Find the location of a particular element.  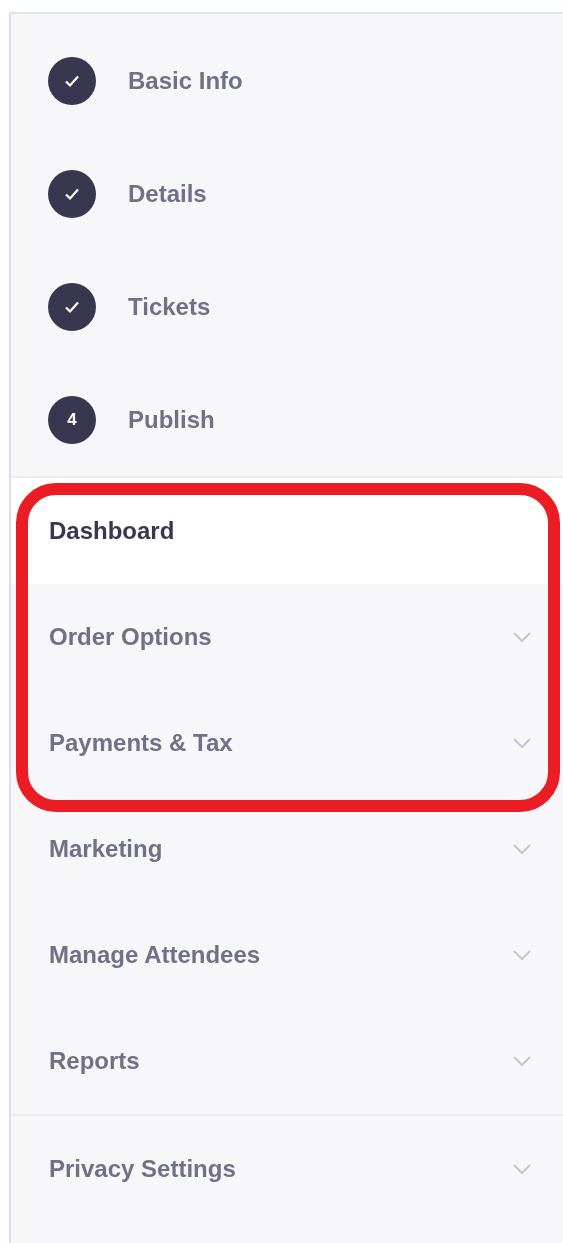

nav-item: Manage Attendees is located at coordinates (287, 955).